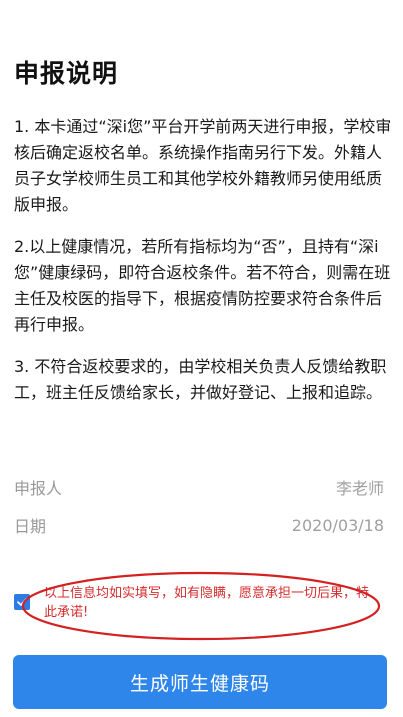  I want to click on date-label: 日期, so click(30, 526).